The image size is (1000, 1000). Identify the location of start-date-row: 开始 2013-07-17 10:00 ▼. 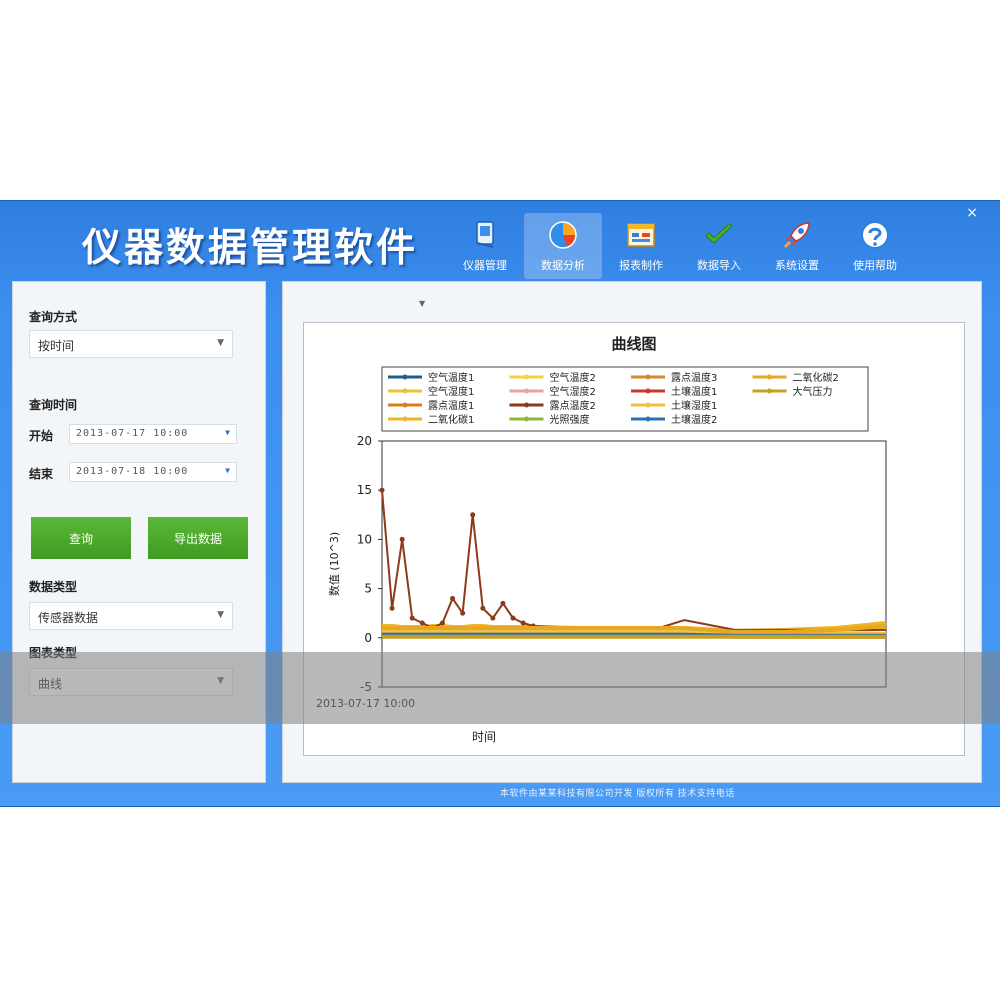
(134, 435).